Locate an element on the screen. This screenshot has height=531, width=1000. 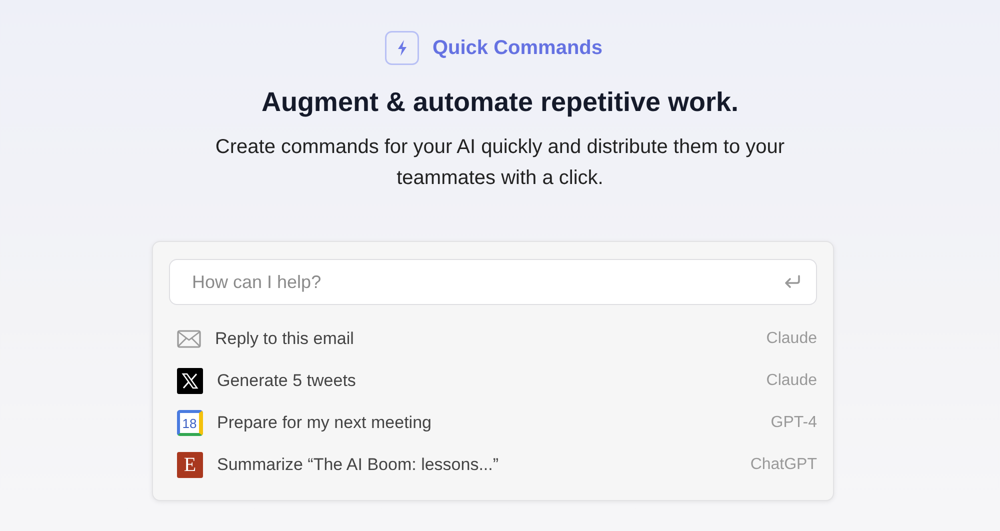
model-label: ChatGPT is located at coordinates (783, 465).